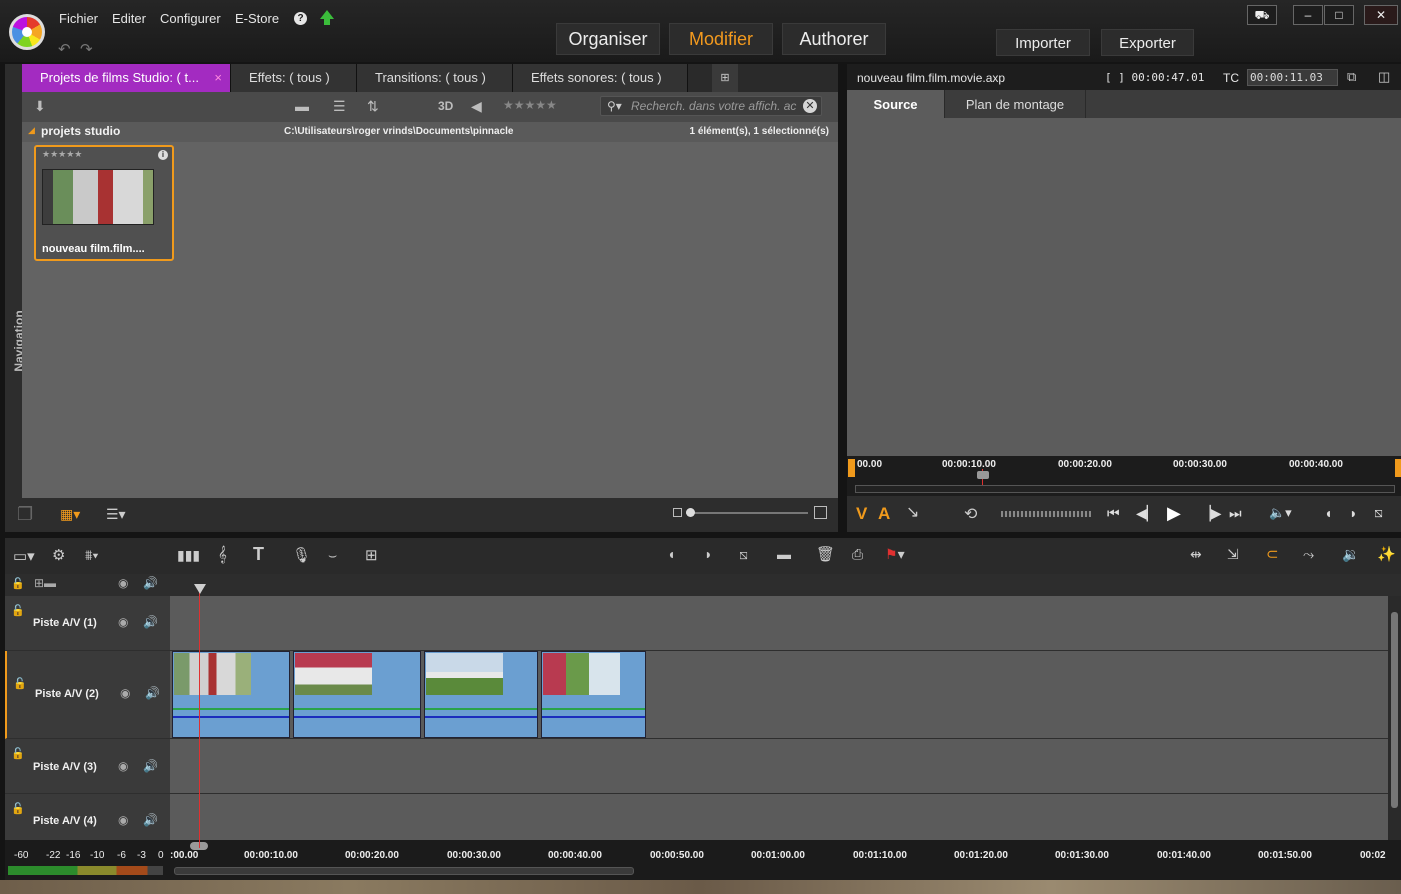  What do you see at coordinates (91, 555) in the screenshot?
I see `track-options-icon: ⩩▾` at bounding box center [91, 555].